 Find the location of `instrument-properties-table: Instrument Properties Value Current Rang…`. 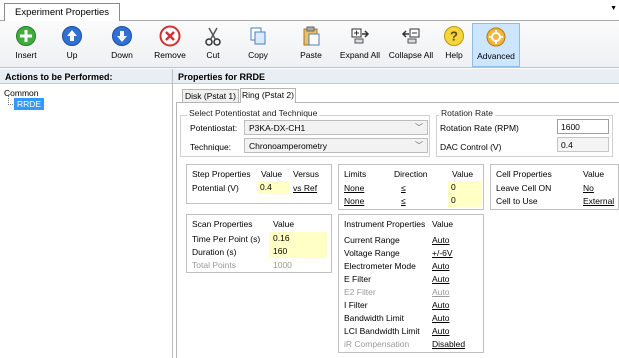

instrument-properties-table: Instrument Properties Value Current Rang… is located at coordinates (411, 283).